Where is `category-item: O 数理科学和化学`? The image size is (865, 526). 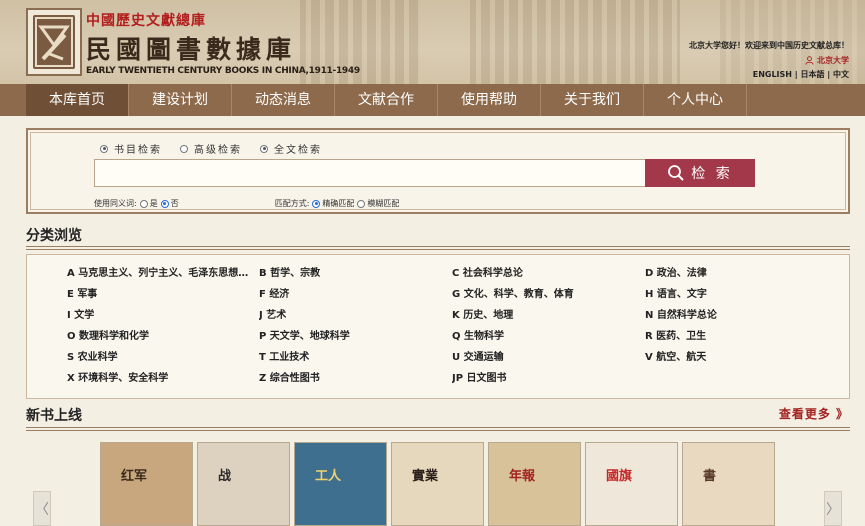
category-item: O 数理科学和化学 is located at coordinates (163, 336).